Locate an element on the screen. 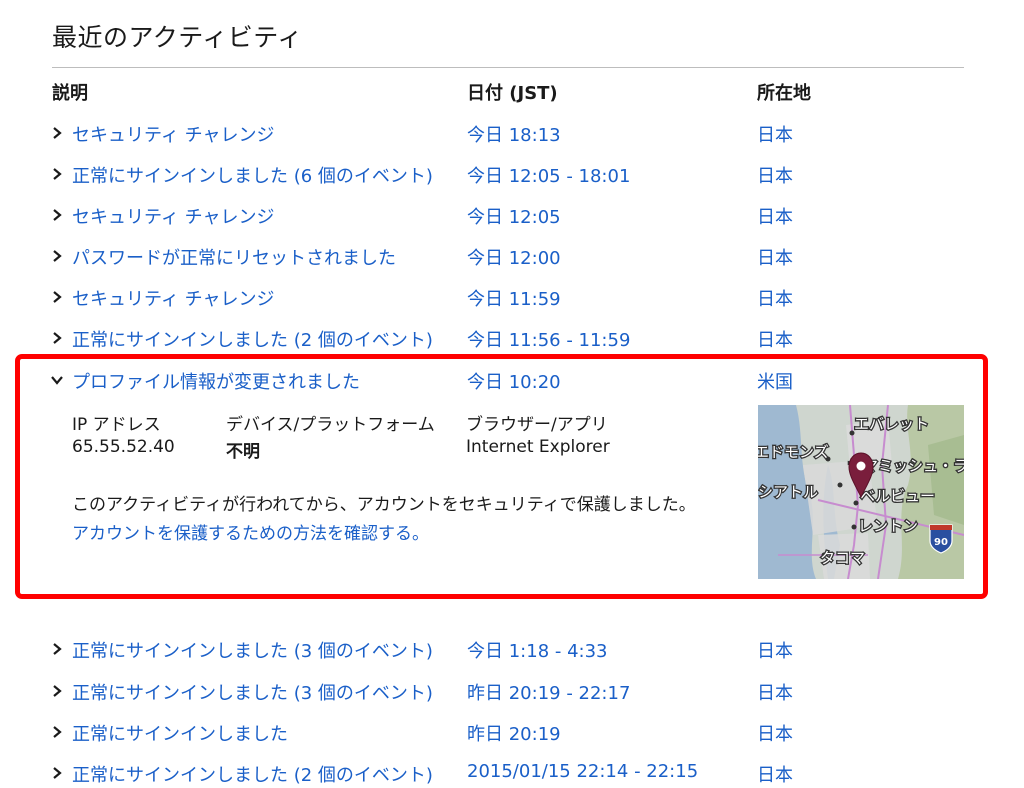 This screenshot has width=1024, height=788. activity-row: セキュリティ チャレンジ 今日 12:05 日本 is located at coordinates (512, 215).